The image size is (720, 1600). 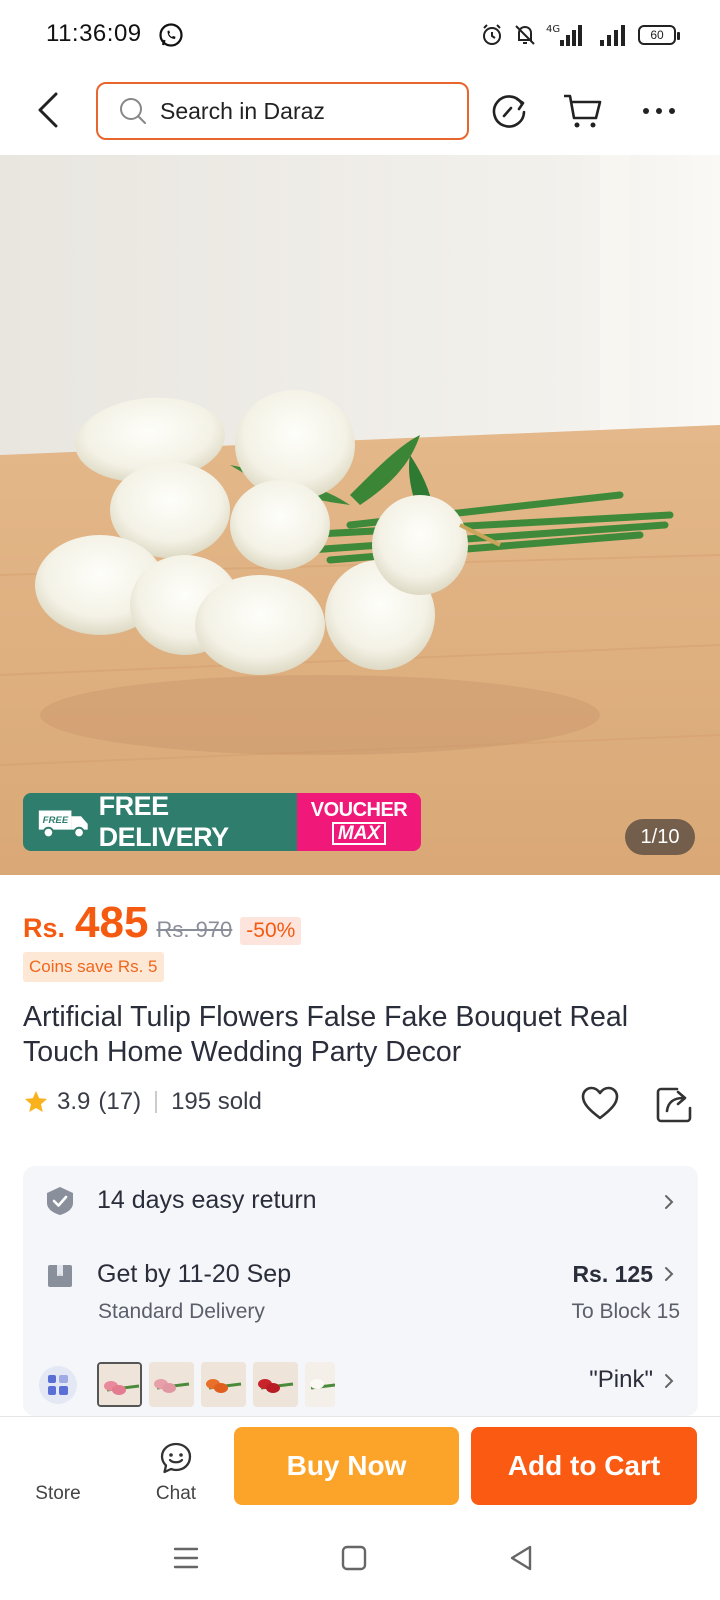 I want to click on grid-variants-icon, so click(x=58, y=1385).